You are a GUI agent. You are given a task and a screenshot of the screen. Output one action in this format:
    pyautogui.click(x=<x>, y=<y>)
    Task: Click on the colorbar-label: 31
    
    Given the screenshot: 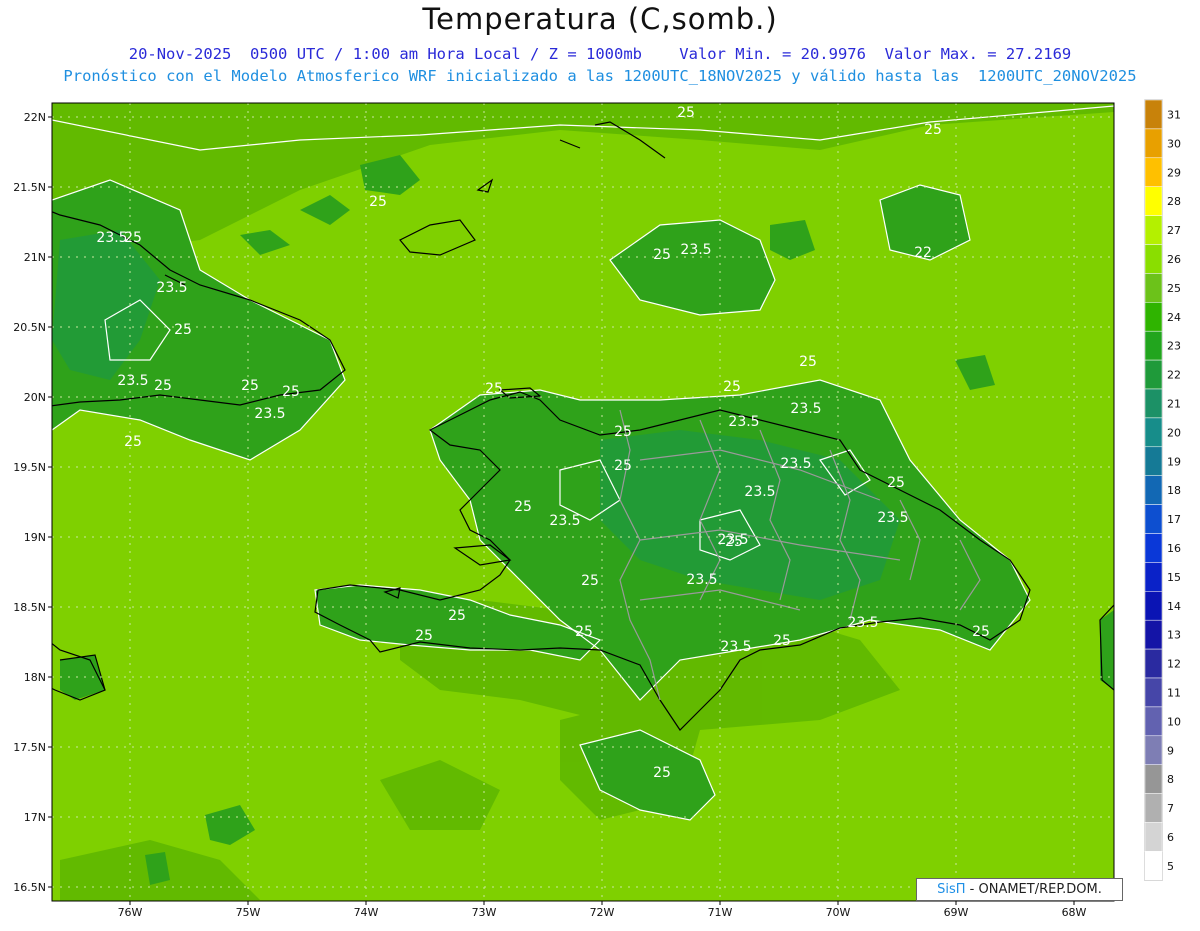 What is the action you would take?
    pyautogui.click(x=1174, y=114)
    